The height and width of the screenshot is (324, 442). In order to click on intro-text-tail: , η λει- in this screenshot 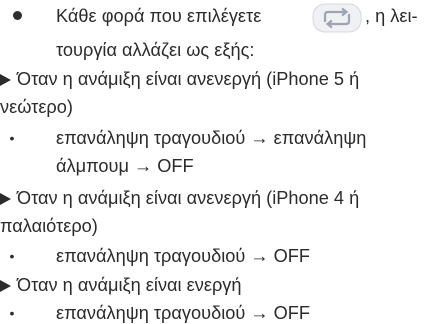, I will do `click(391, 16)`.